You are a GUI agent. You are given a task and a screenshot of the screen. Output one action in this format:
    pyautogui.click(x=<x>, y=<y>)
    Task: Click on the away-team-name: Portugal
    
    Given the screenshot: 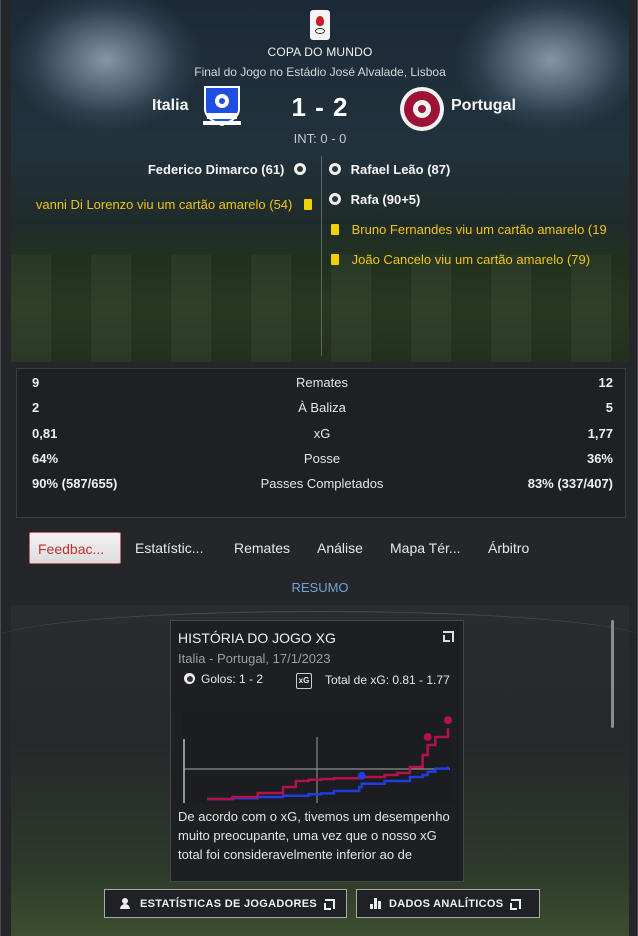 What is the action you would take?
    pyautogui.click(x=483, y=106)
    